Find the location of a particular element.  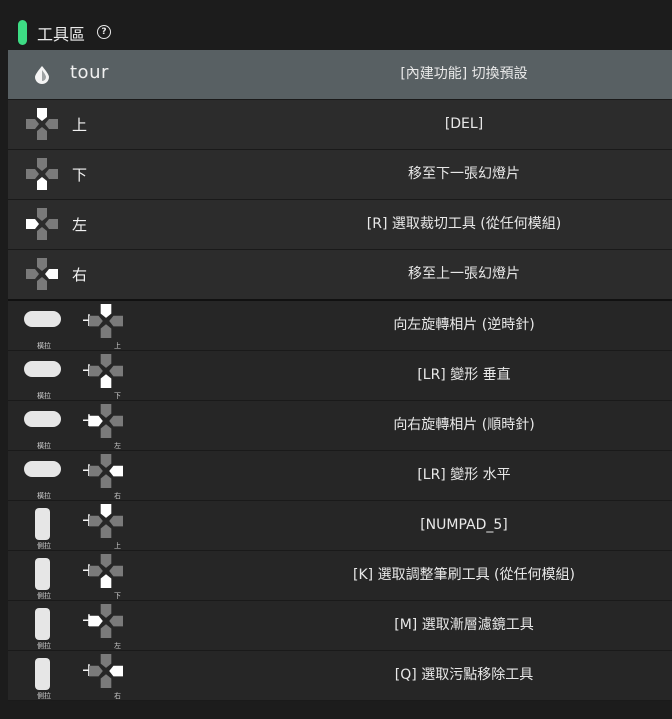

action-label: [DEL] is located at coordinates (464, 124).